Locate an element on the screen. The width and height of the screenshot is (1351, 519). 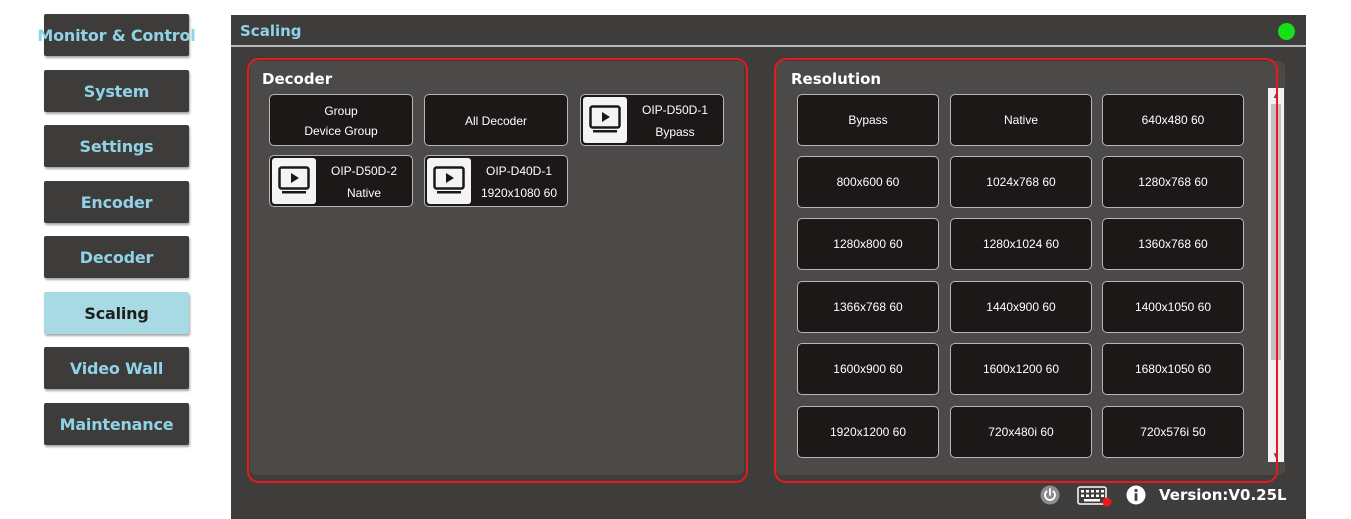
power-icon is located at coordinates (1050, 497).